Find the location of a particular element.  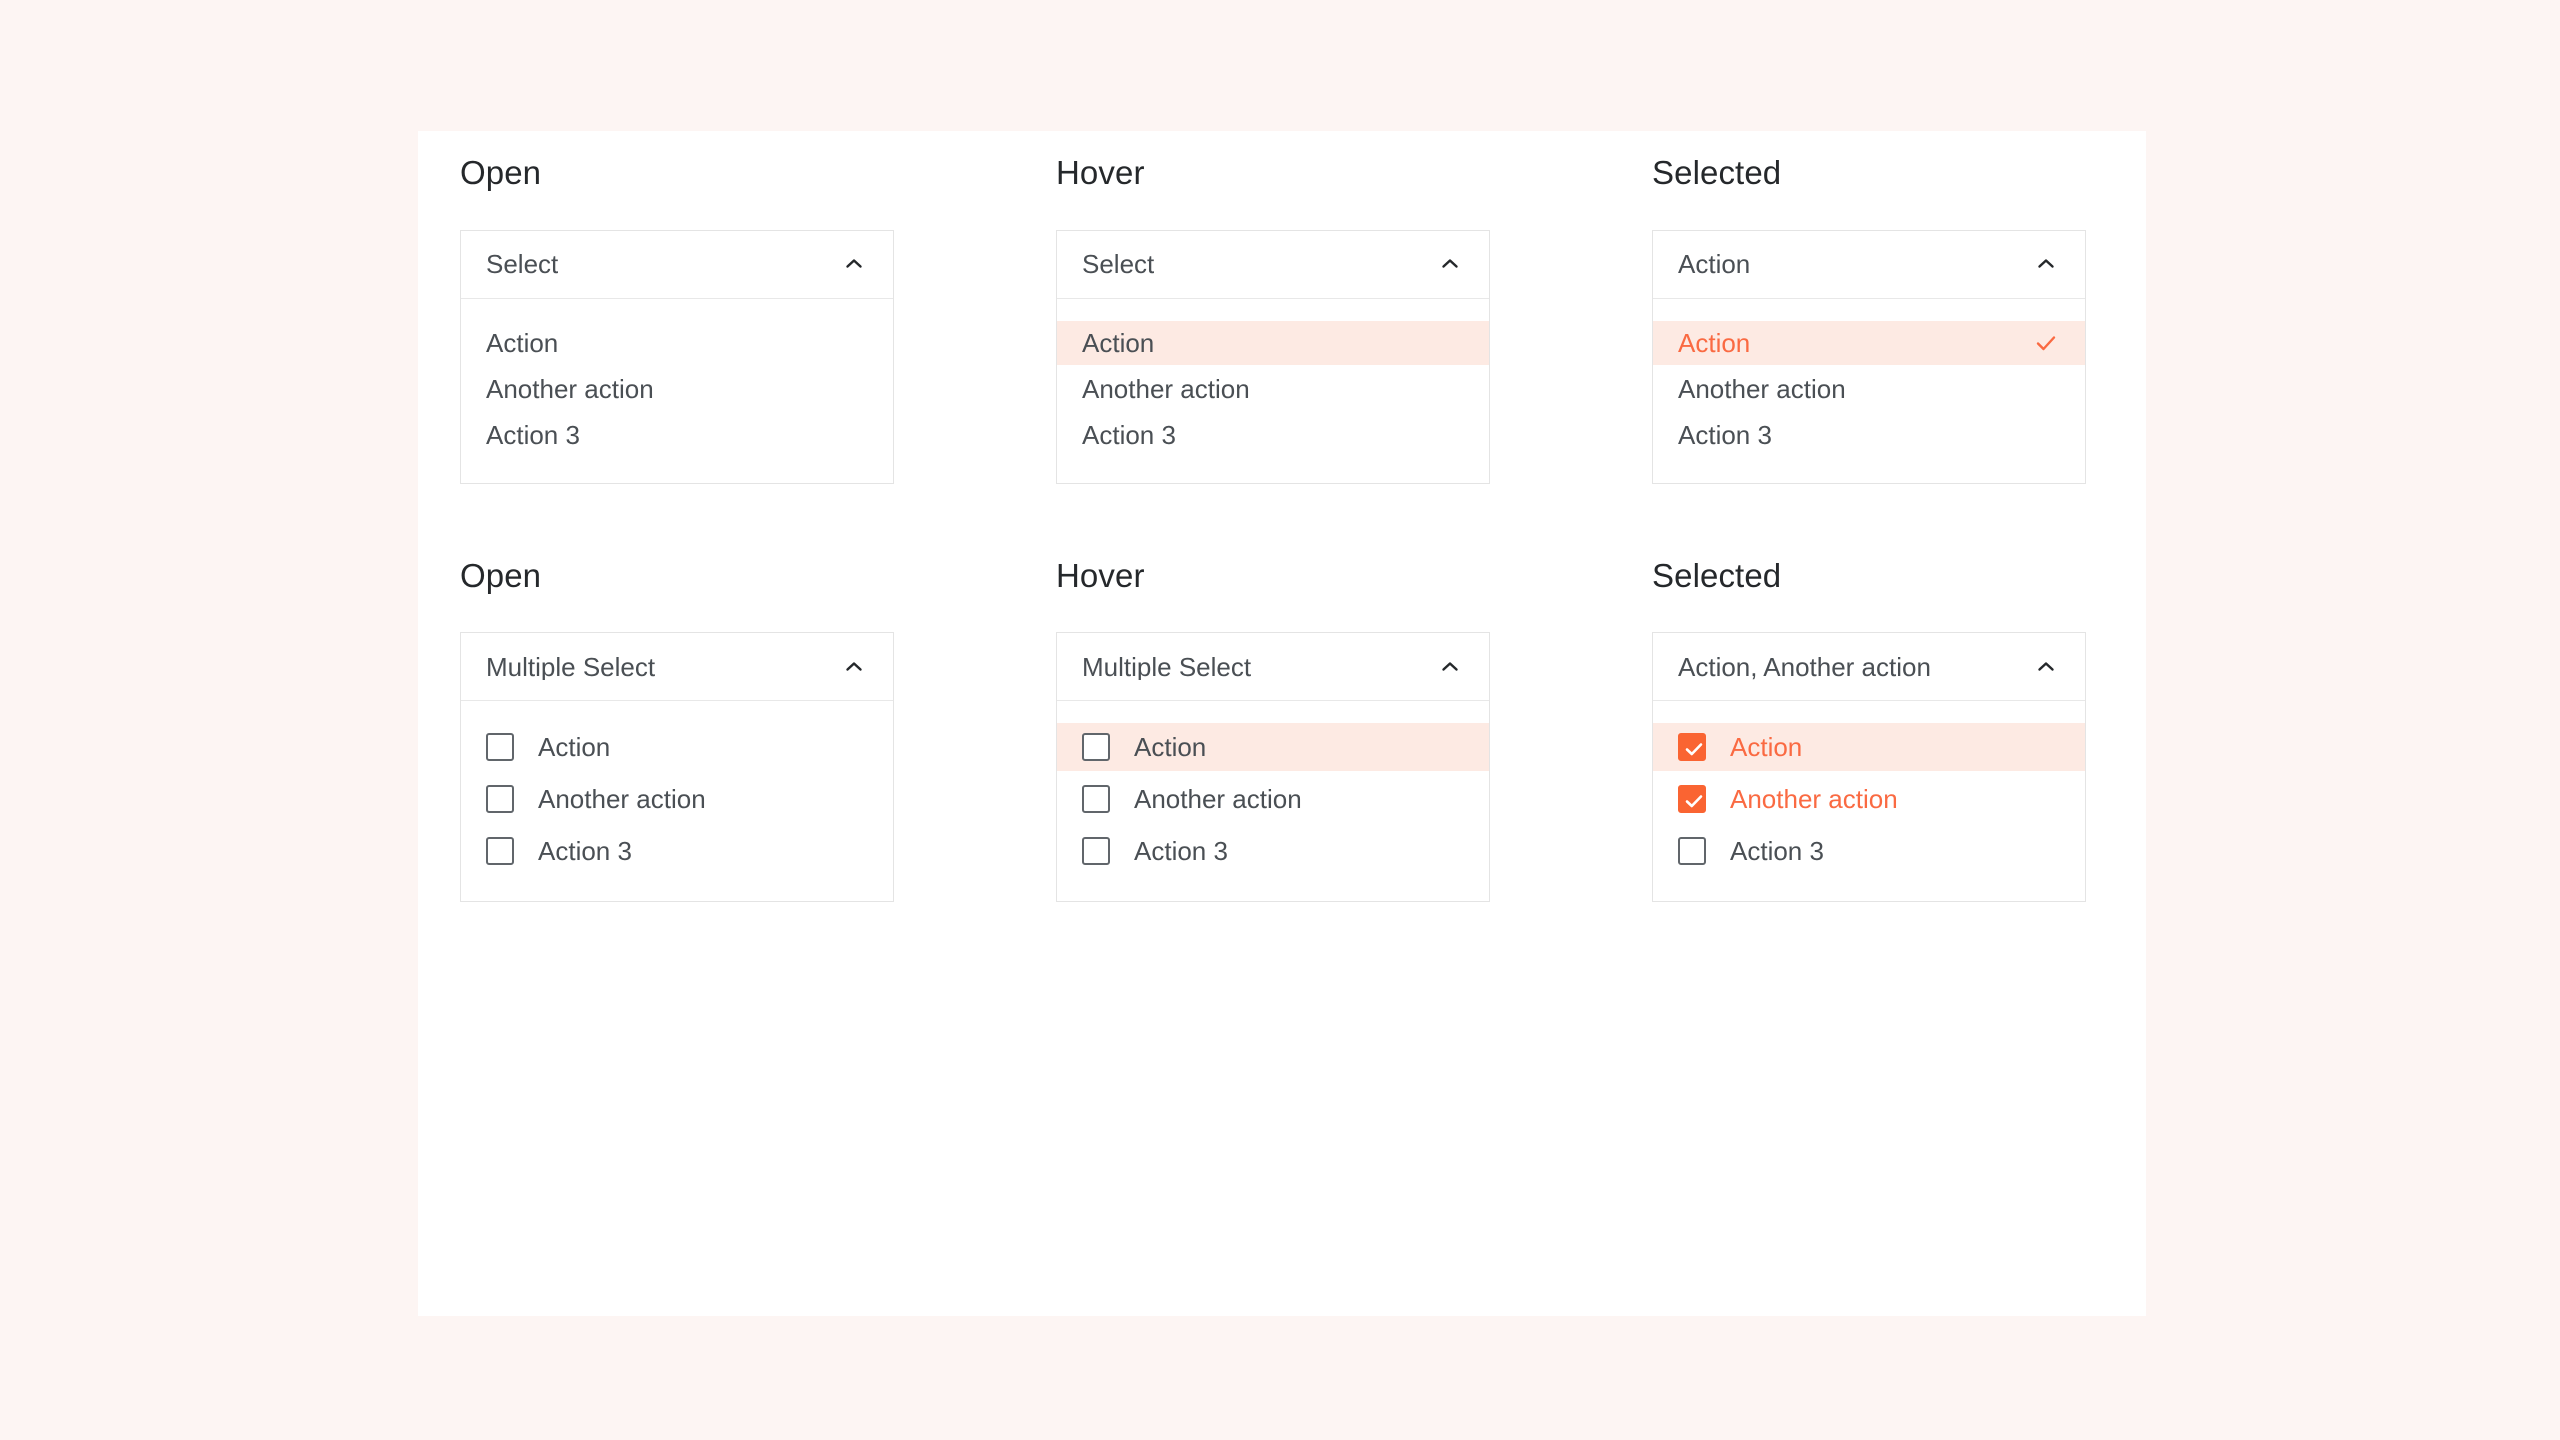

dropdown-trigger-label: Action is located at coordinates (1714, 264).